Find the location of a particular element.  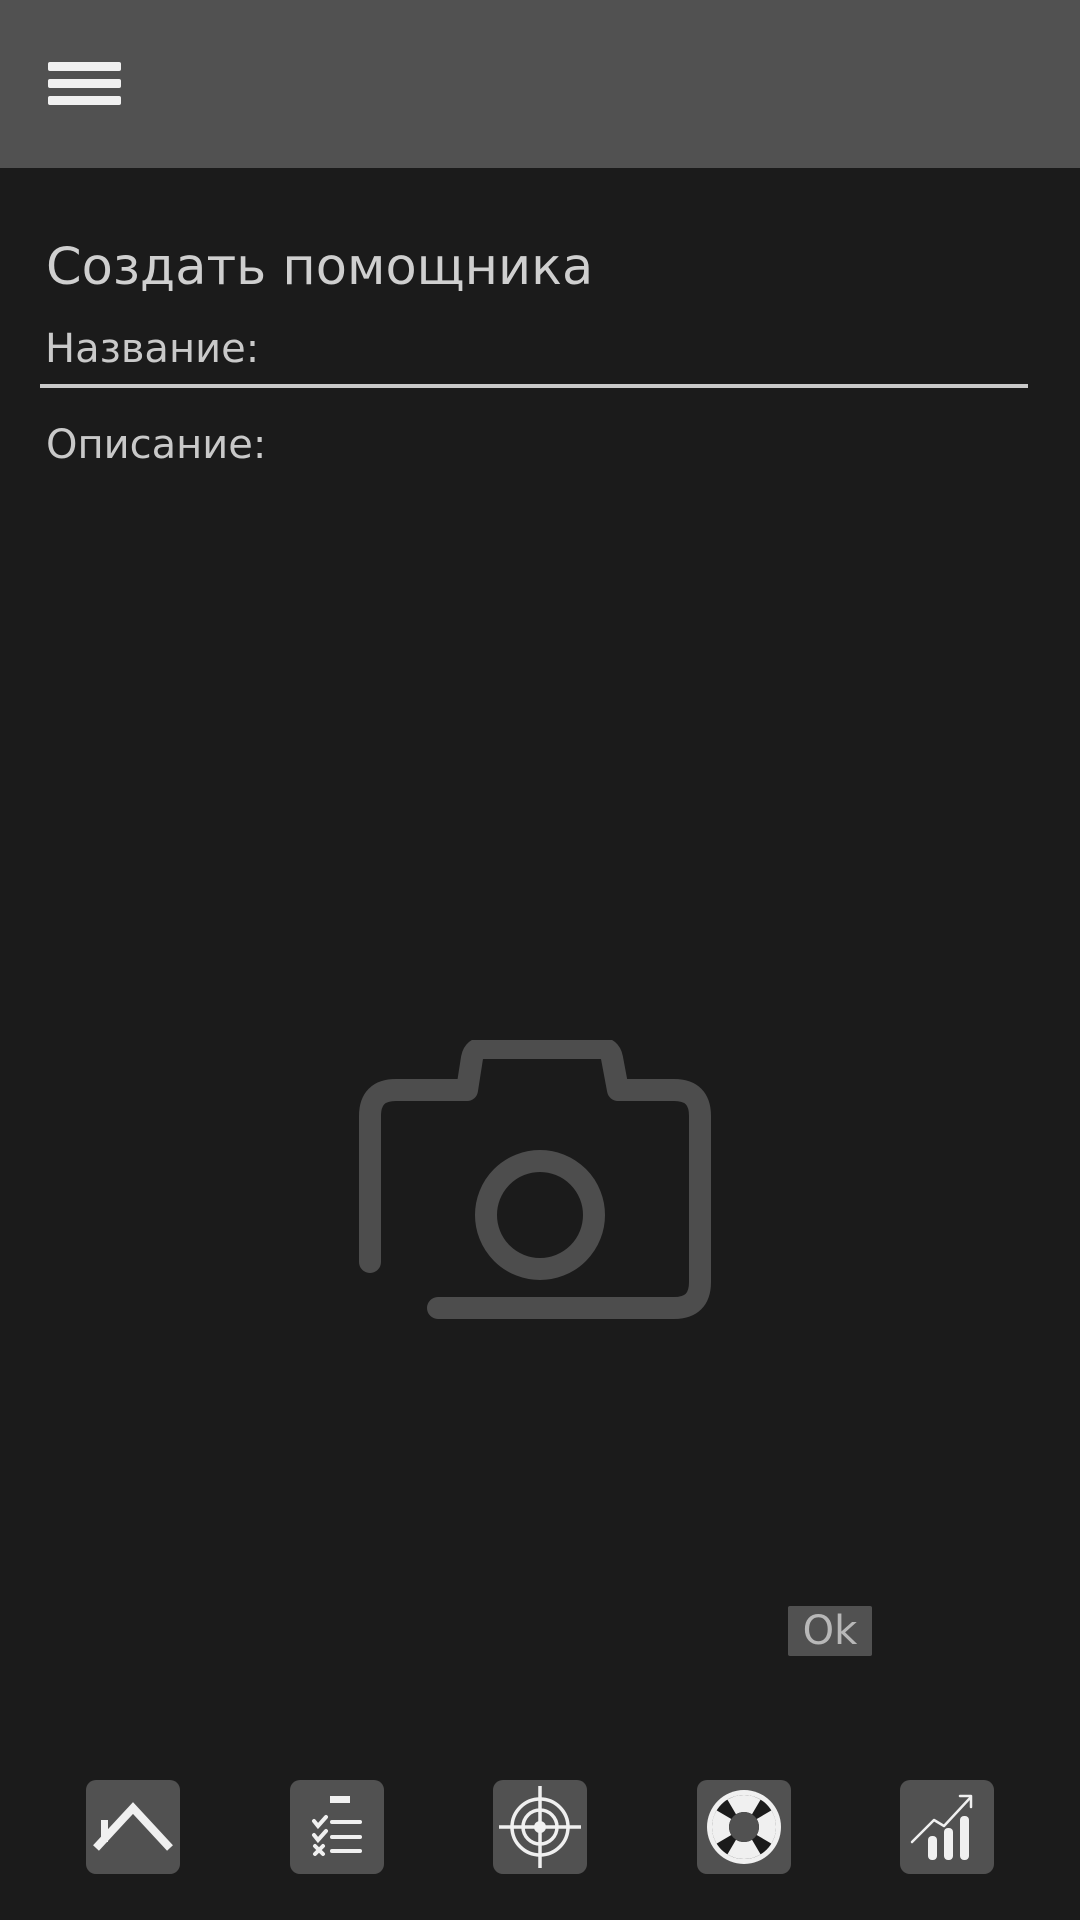

ok-button: Ok is located at coordinates (830, 1631).